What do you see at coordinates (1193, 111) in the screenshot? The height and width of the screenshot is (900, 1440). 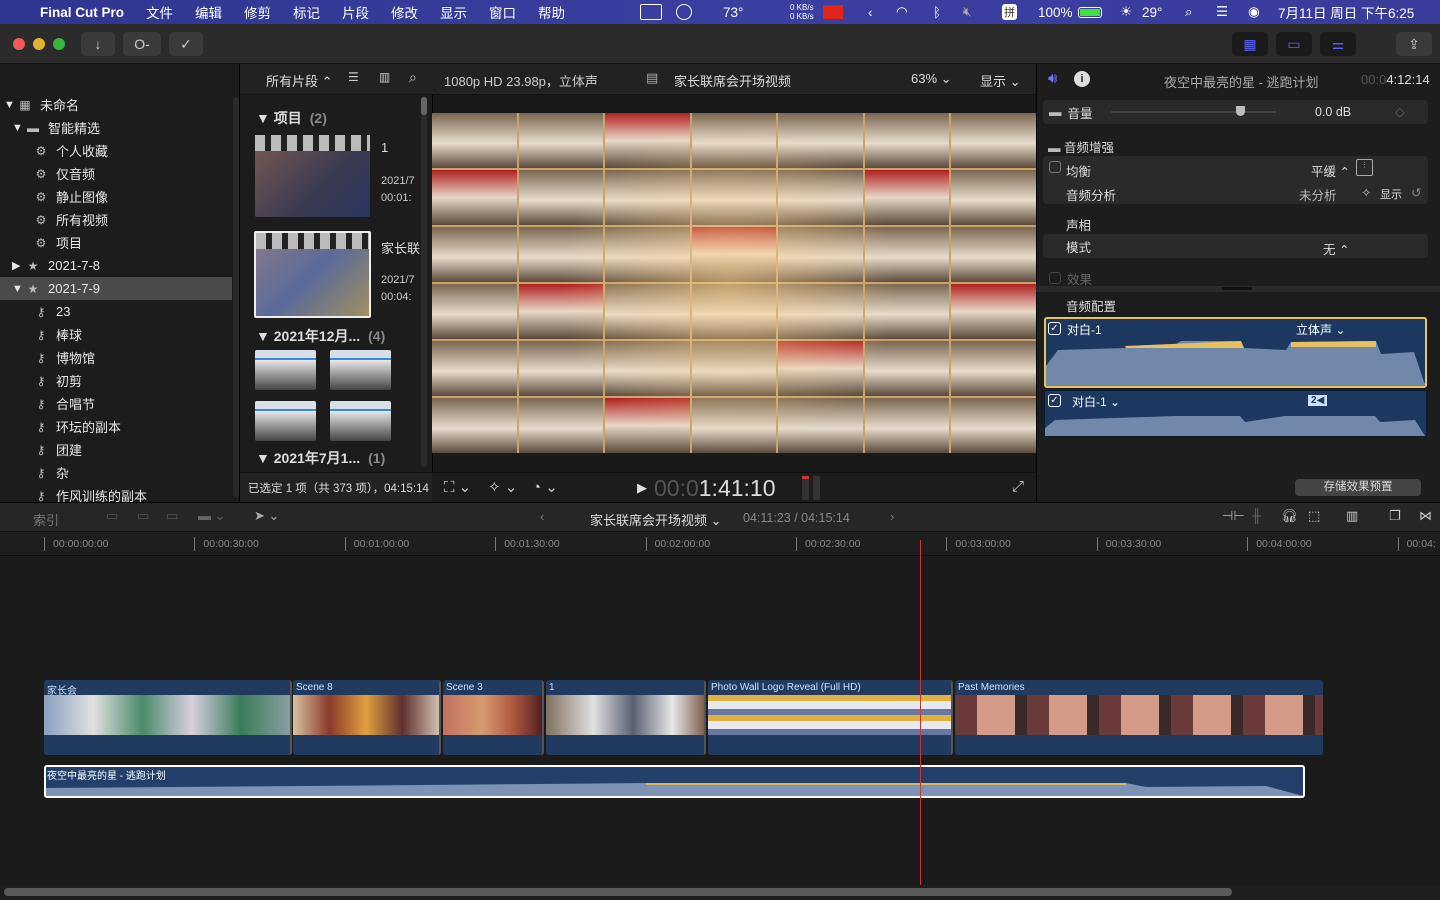 I see `volume-slider` at bounding box center [1193, 111].